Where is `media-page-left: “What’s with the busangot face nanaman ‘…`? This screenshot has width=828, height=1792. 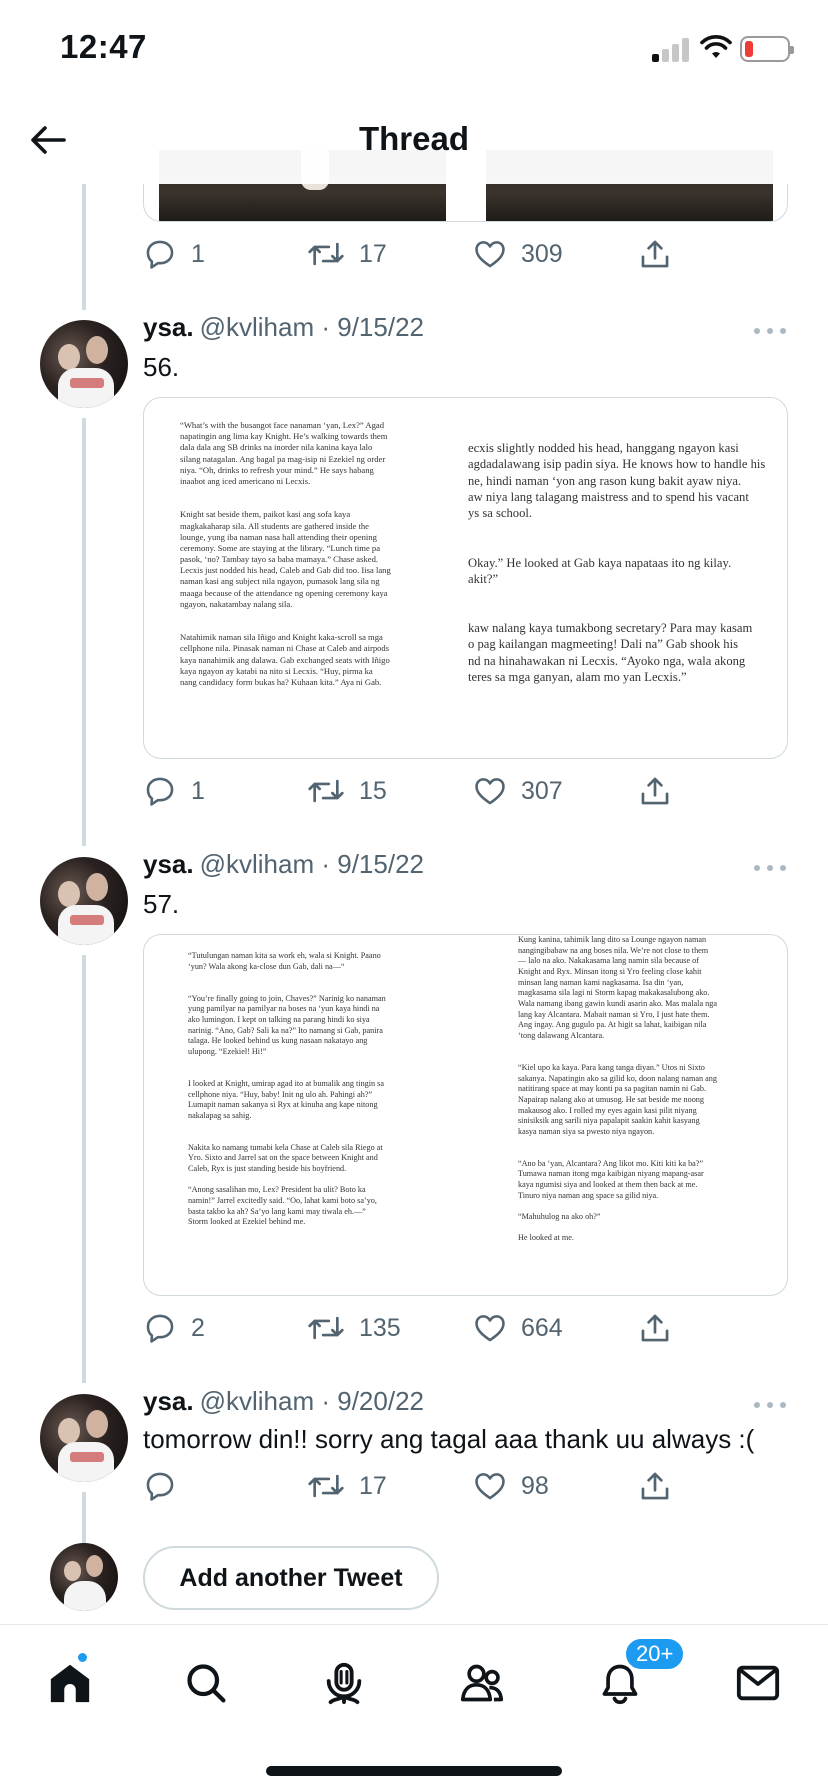 media-page-left: “What’s with the busangot face nanaman ‘… is located at coordinates (315, 554).